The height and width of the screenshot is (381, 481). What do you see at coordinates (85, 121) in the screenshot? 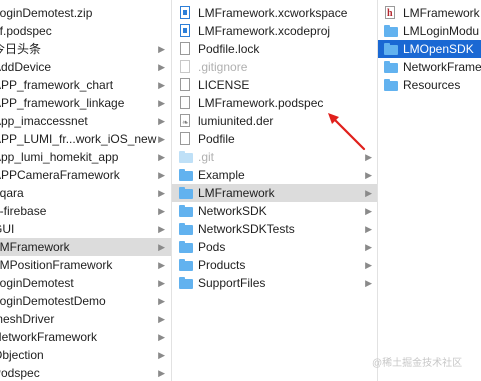
I see `parent-folder-row: App_imaccessnet ▶` at bounding box center [85, 121].